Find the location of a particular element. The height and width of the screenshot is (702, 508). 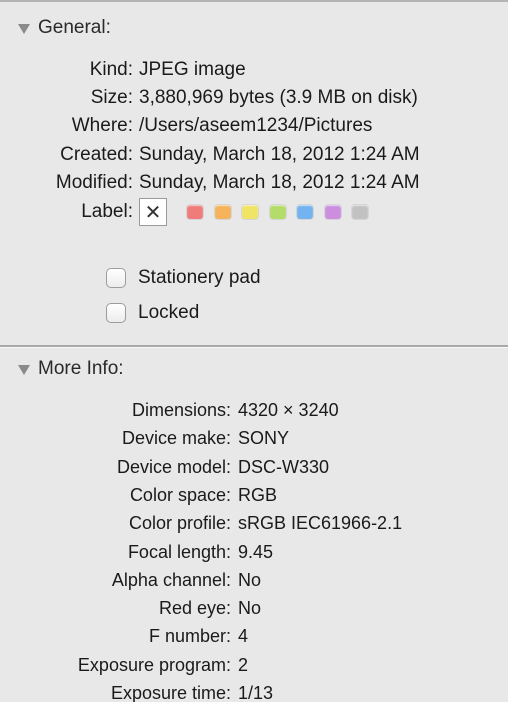

kind-value: JPEG image is located at coordinates (192, 69).